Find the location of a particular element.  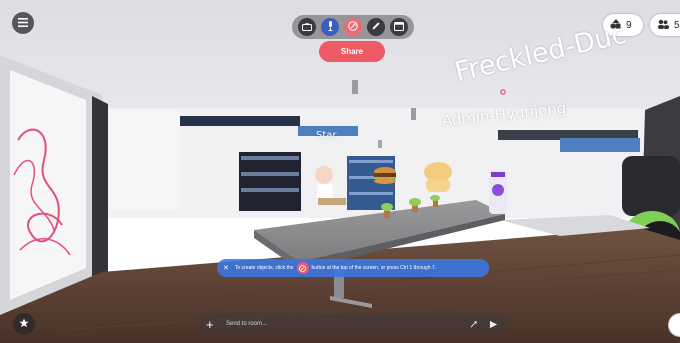

star-label: Star is located at coordinates (326, 135).